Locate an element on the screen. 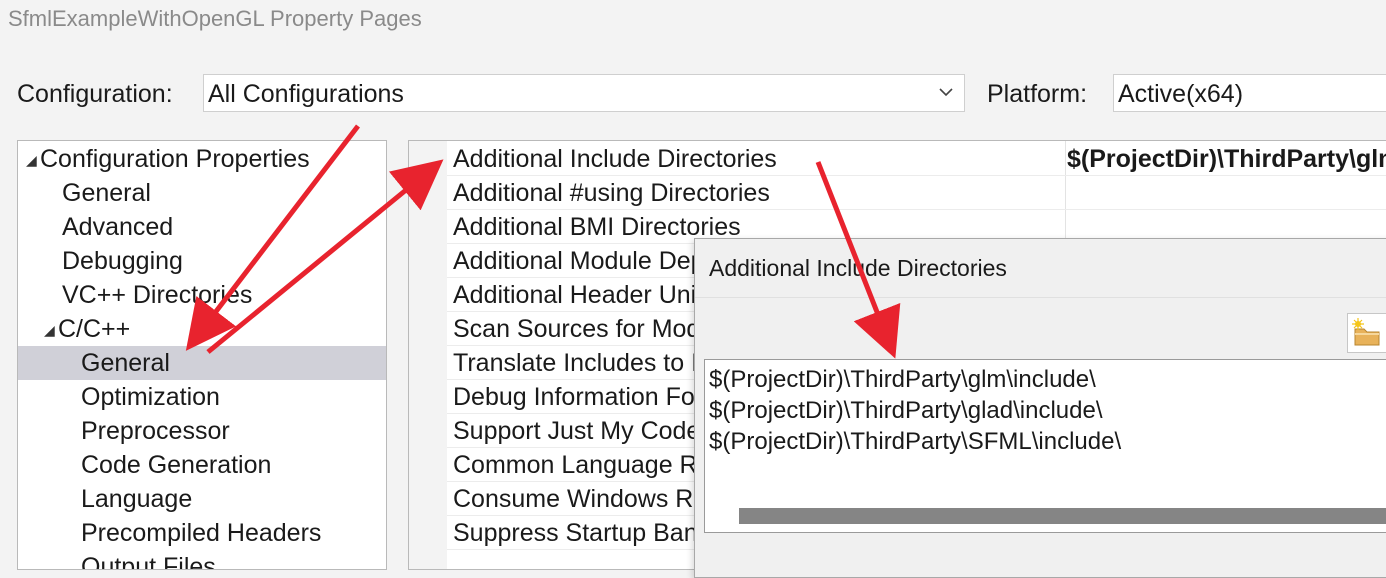  tree-item-advanced: Advanced is located at coordinates (202, 227).